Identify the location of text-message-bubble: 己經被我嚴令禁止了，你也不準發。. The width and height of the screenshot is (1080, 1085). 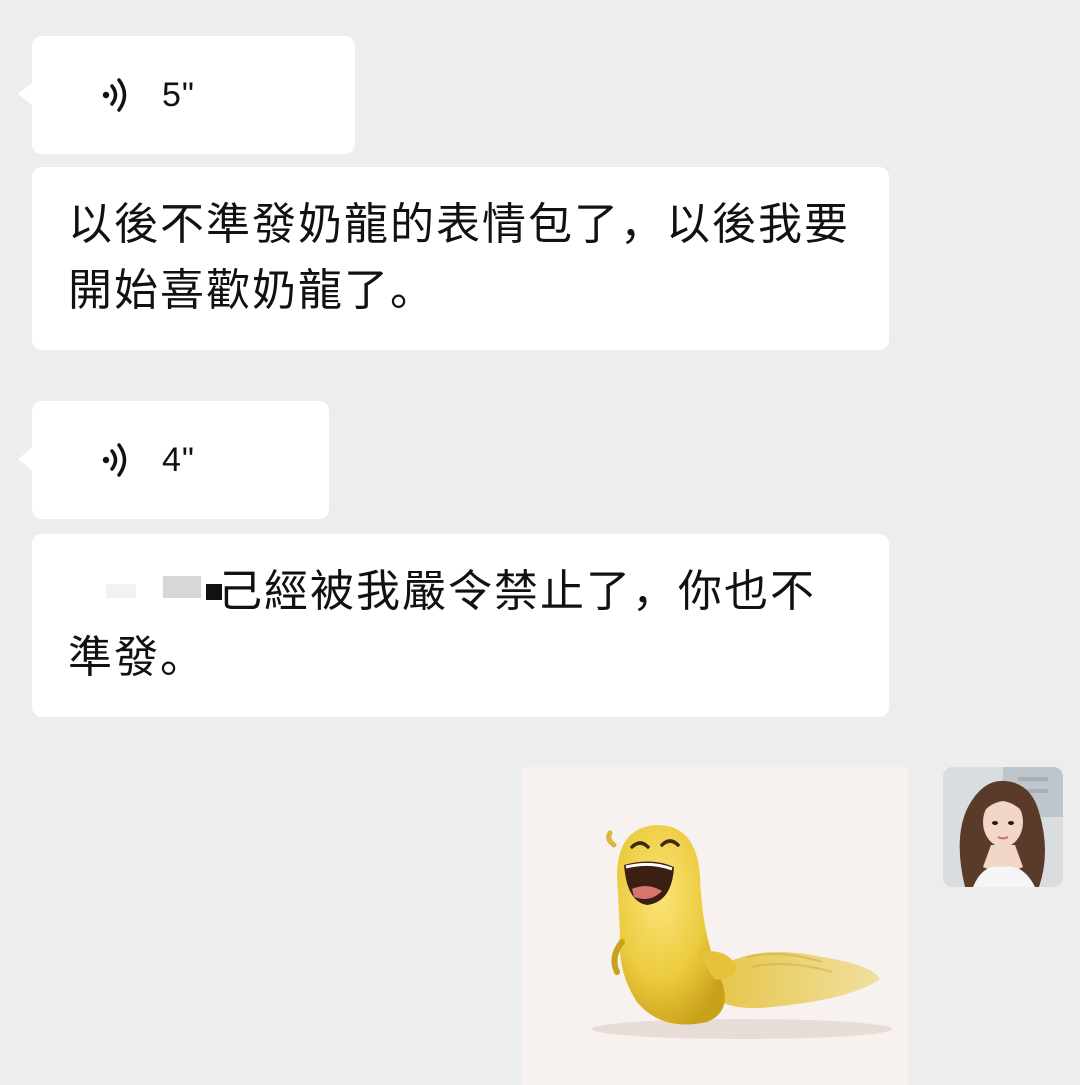
(460, 625).